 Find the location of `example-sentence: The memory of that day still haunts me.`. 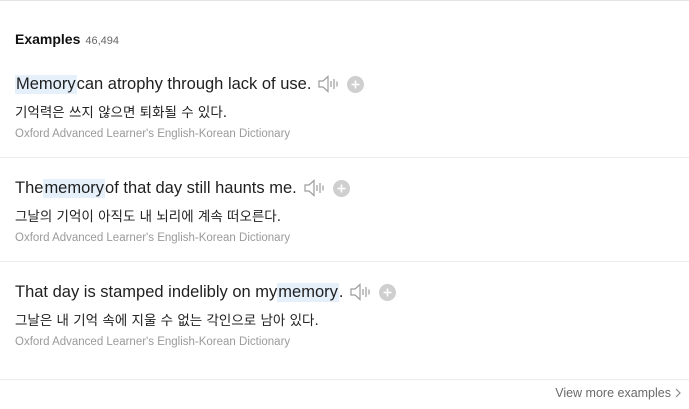

example-sentence: The memory of that day still haunts me. is located at coordinates (182, 188).